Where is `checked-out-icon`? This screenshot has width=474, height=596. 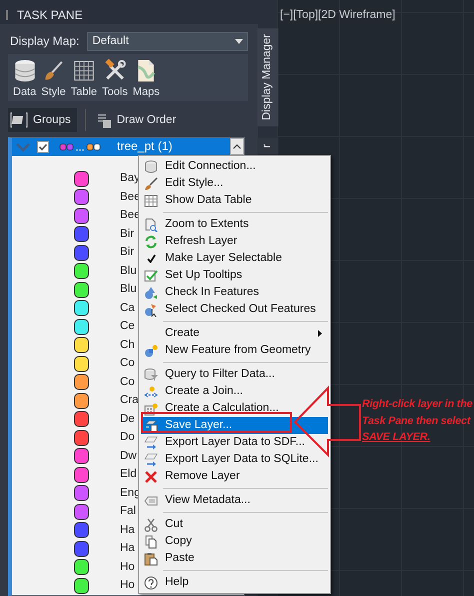
checked-out-icon is located at coordinates (151, 309).